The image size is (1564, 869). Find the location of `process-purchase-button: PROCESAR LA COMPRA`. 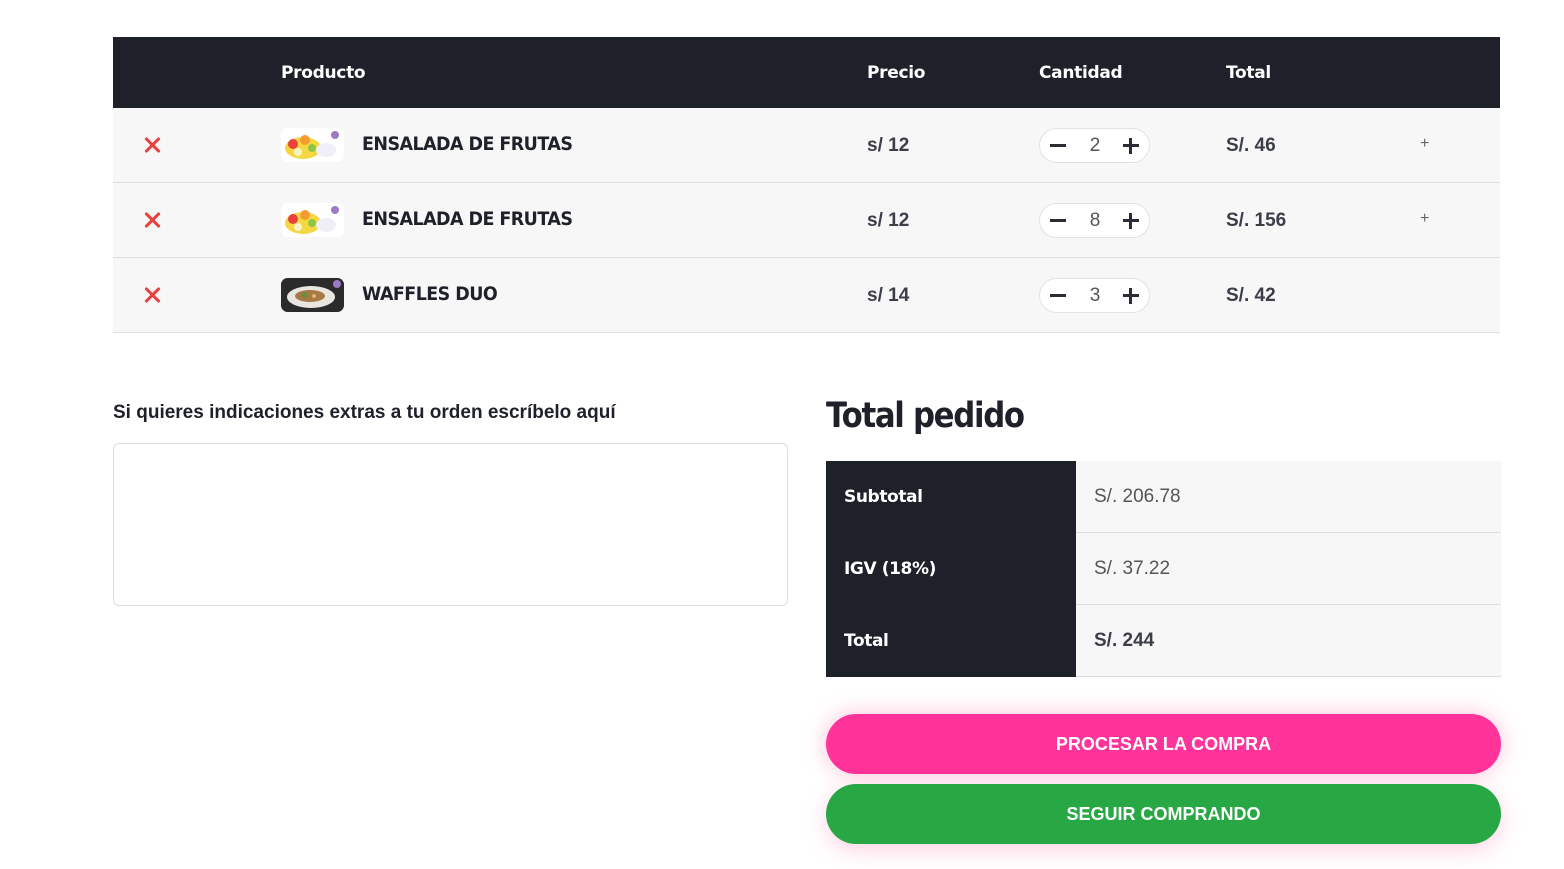

process-purchase-button: PROCESAR LA COMPRA is located at coordinates (1163, 744).